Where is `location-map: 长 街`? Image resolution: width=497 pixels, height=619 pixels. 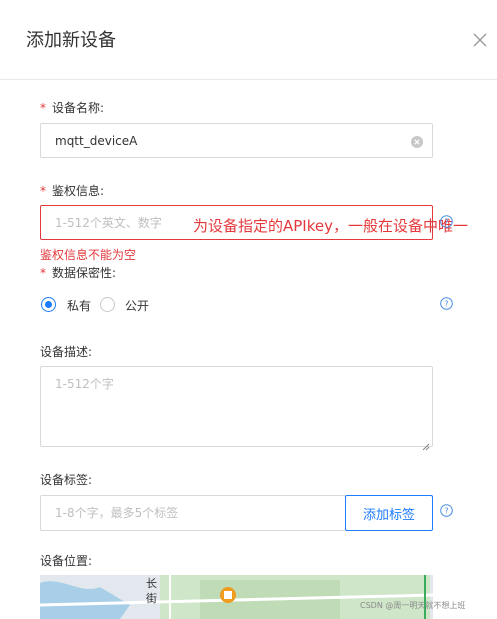
location-map: 长 街 is located at coordinates (236, 597).